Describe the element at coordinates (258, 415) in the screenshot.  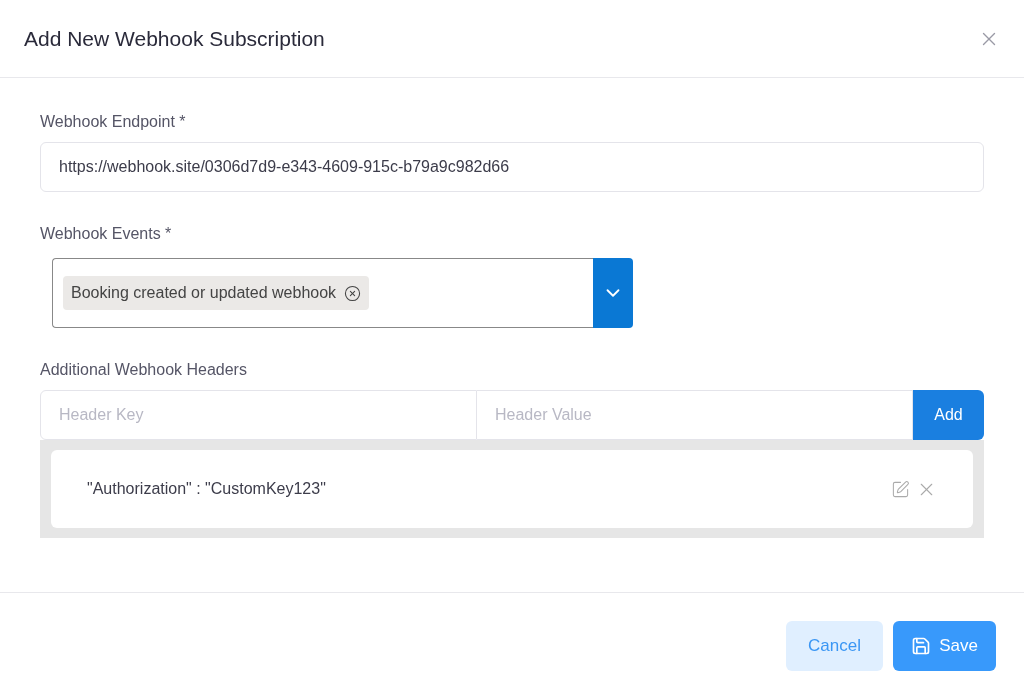
I see `header-key-field: Header Key` at that location.